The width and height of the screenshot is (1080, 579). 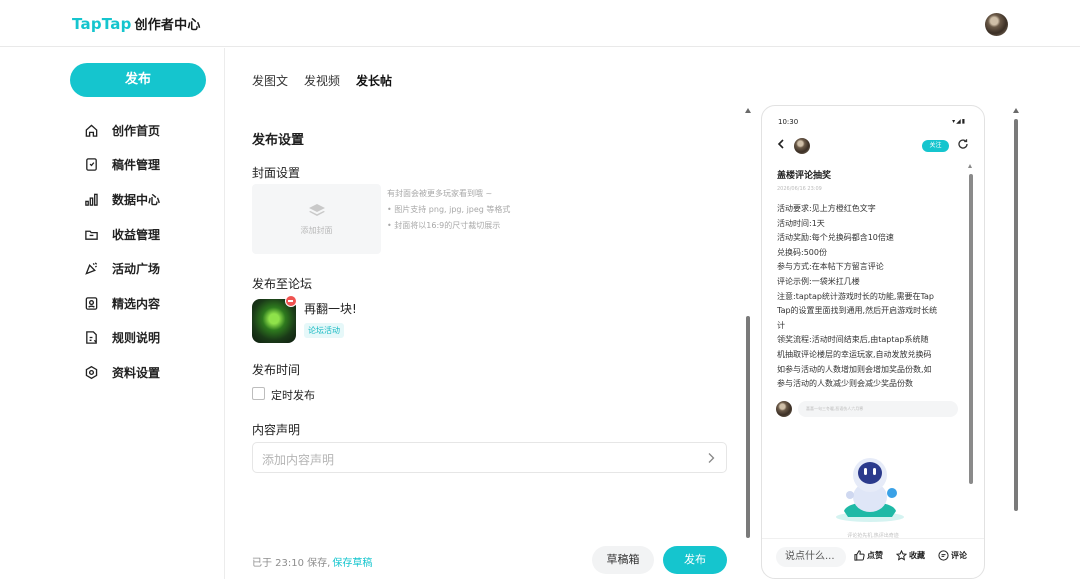 I want to click on content-statement-select: 添加内容声明, so click(x=489, y=457).